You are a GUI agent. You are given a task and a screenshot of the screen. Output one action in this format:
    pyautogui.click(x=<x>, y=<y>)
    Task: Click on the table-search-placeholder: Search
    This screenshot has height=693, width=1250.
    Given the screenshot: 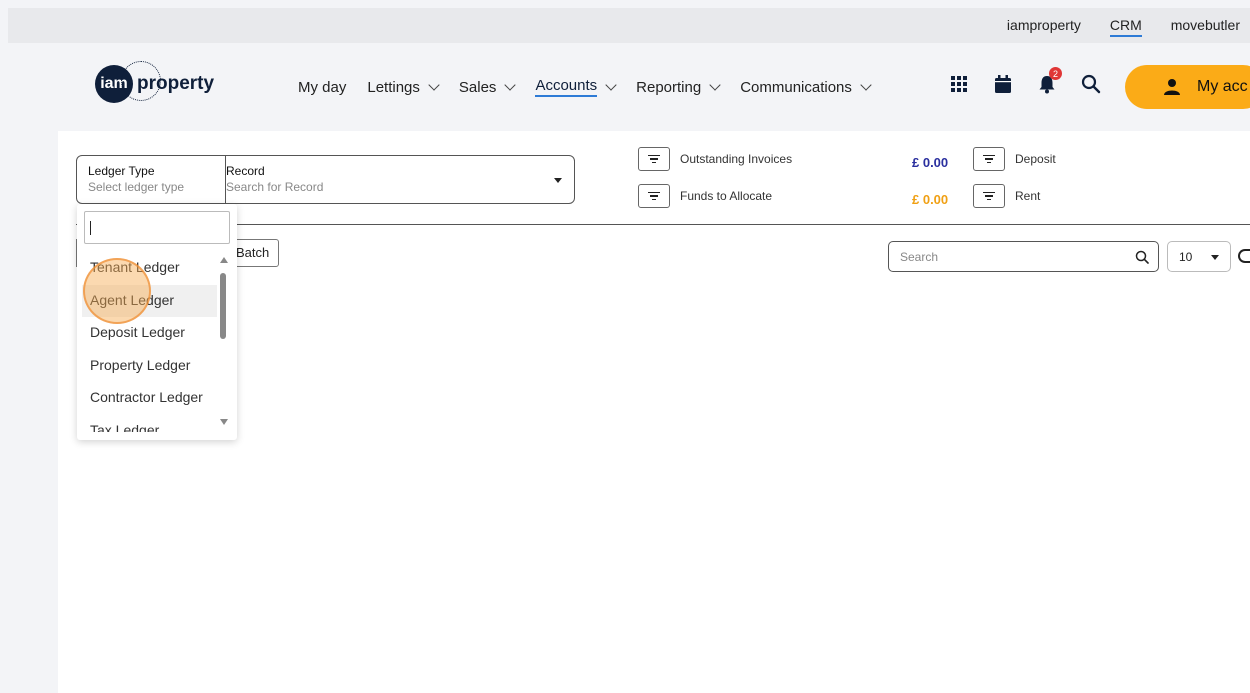 What is the action you would take?
    pyautogui.click(x=919, y=257)
    